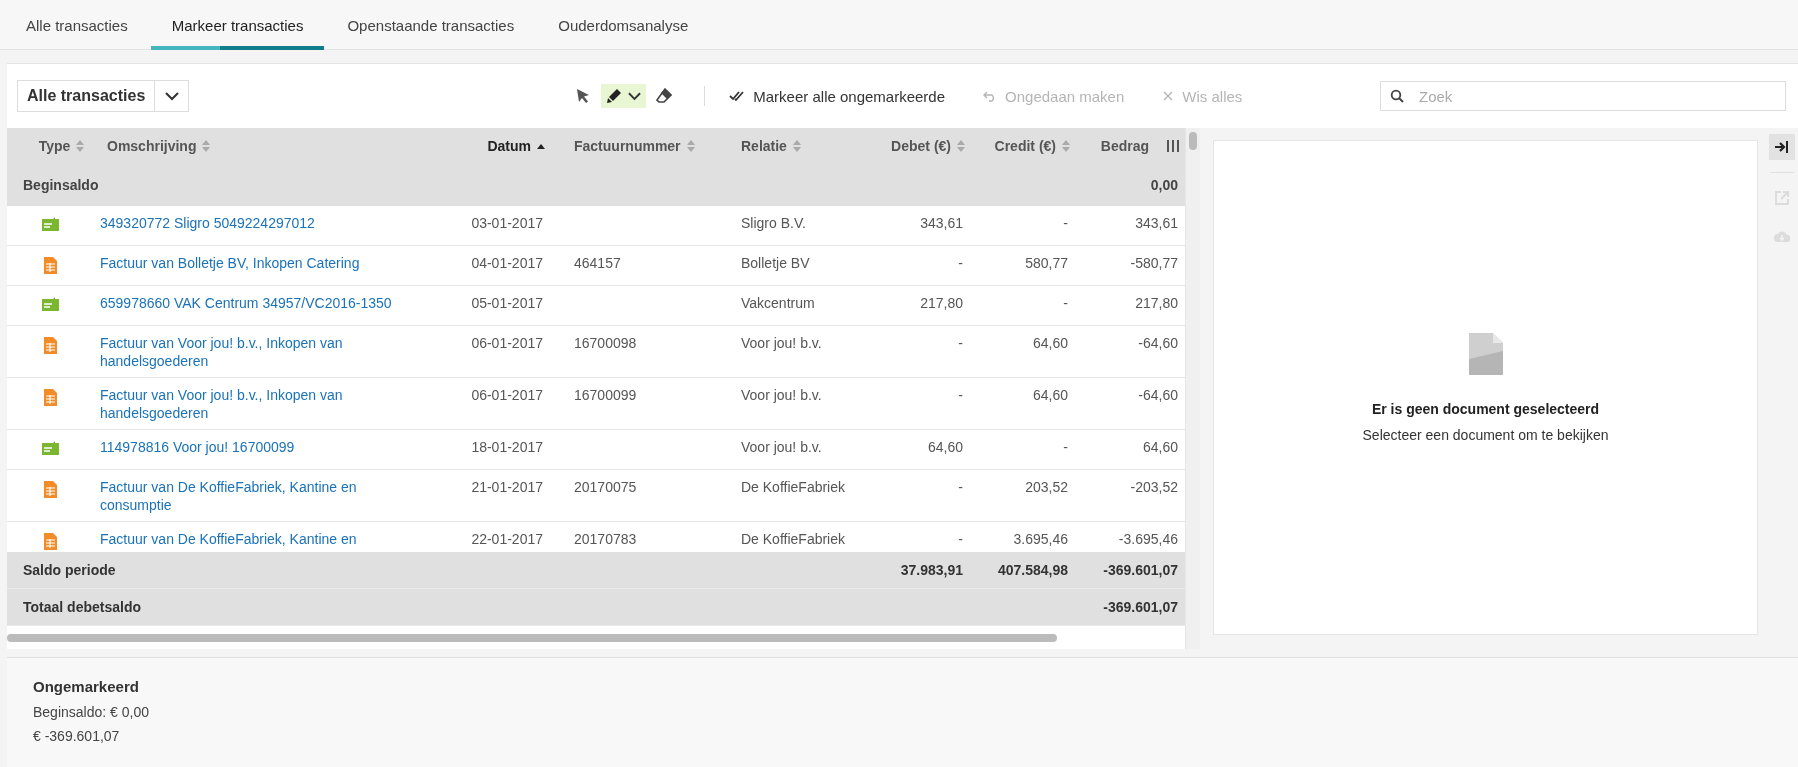  Describe the element at coordinates (1148, 538) in the screenshot. I see `amount-cell: -3.695,46` at that location.